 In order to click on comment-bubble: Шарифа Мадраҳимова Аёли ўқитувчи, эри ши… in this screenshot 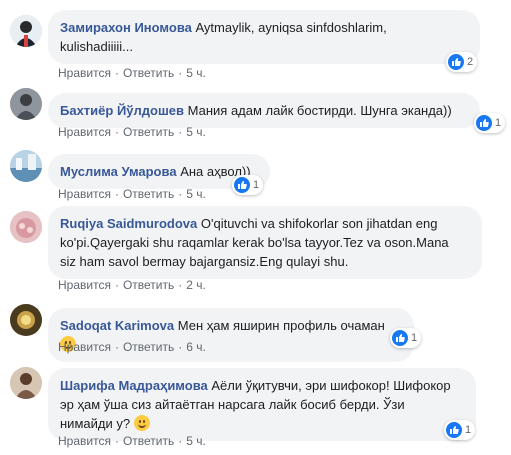, I will do `click(262, 404)`.